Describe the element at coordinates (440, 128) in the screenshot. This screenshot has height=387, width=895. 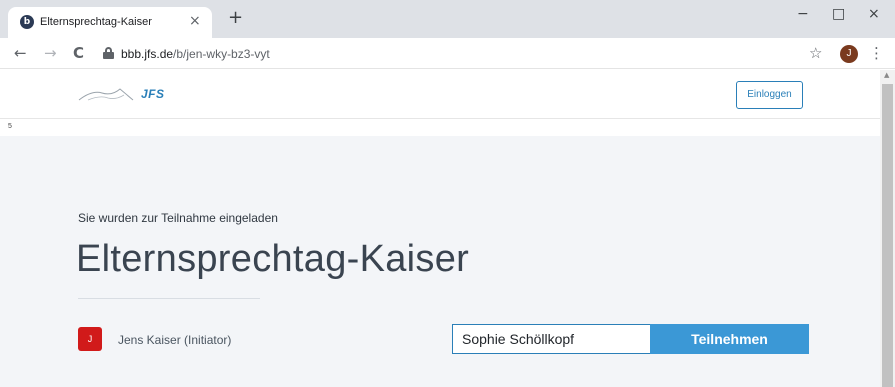
I see `separator-strip` at that location.